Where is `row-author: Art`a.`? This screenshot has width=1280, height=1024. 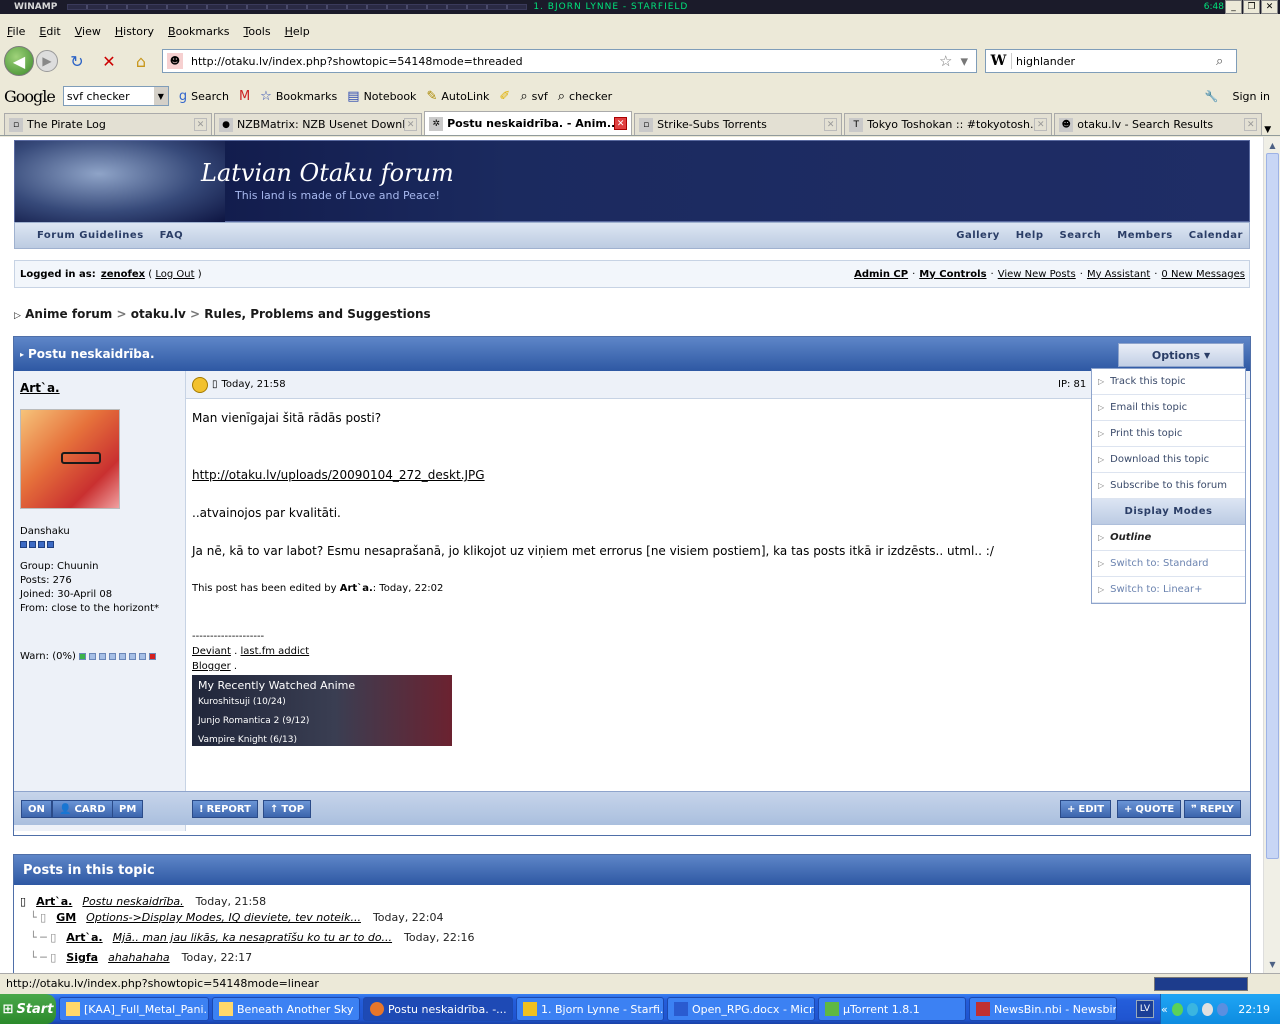
row-author: Art`a. is located at coordinates (54, 901).